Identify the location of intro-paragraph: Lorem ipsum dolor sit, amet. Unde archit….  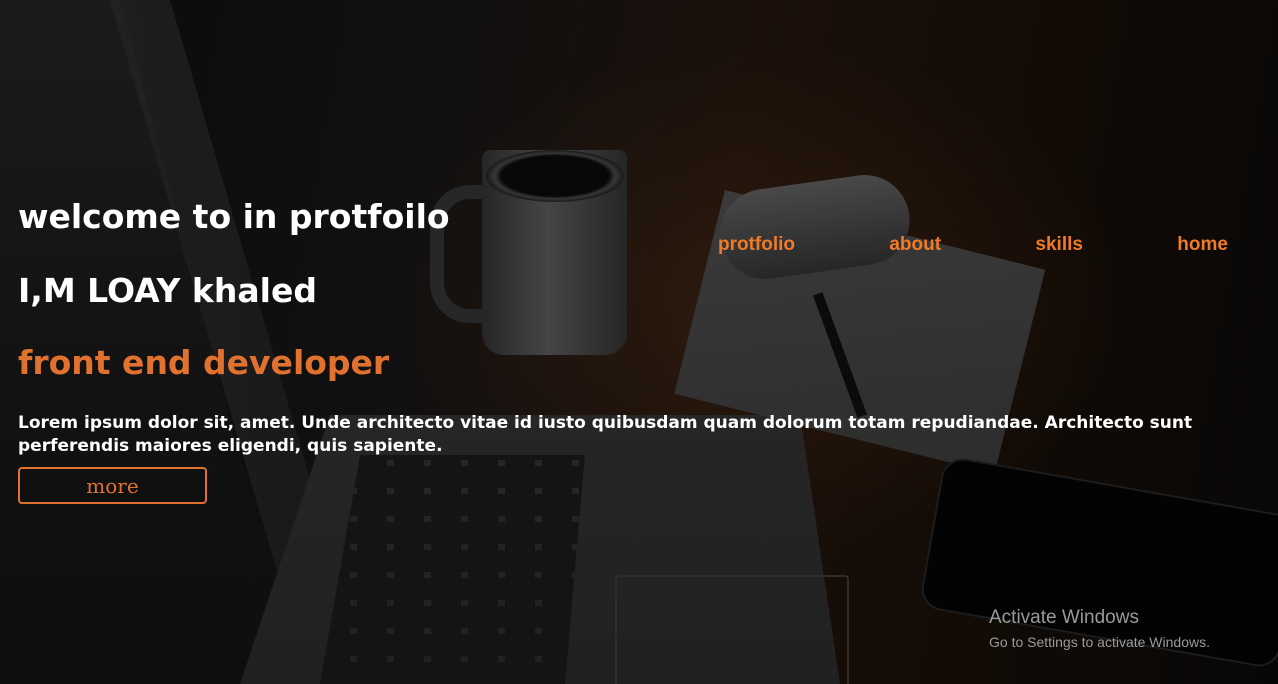
(605, 434).